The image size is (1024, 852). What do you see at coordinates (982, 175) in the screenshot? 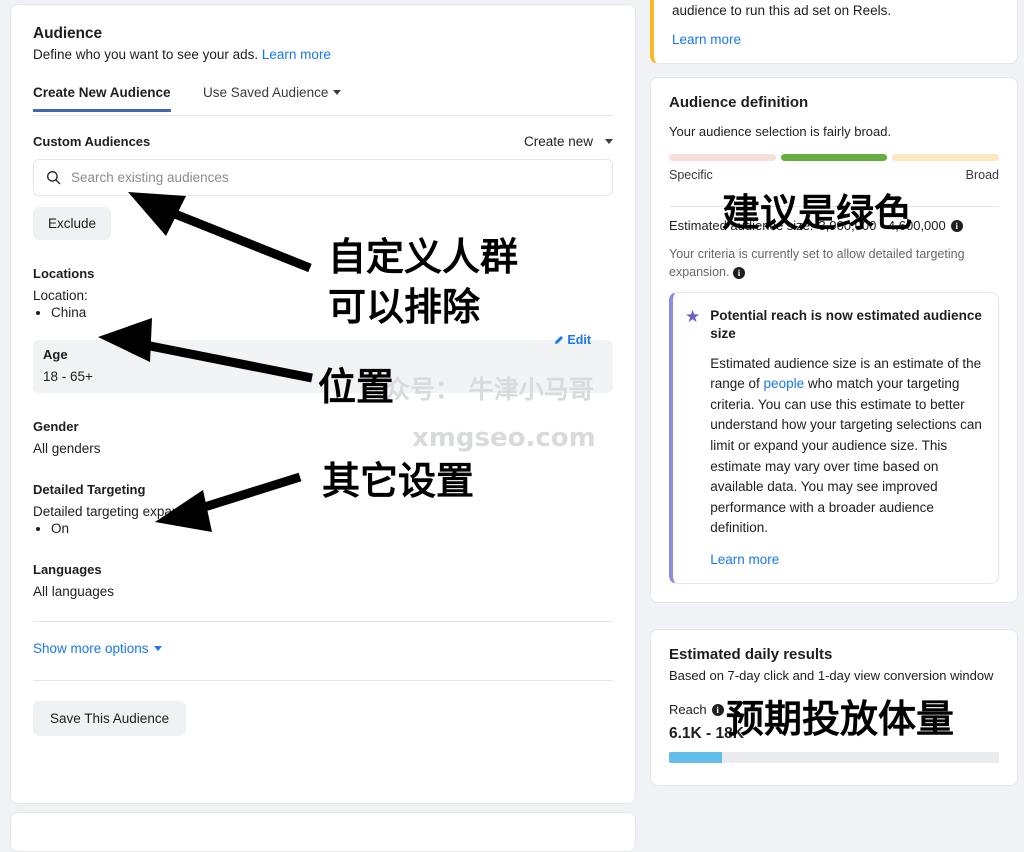
I see `meter-label-broad: Broad` at bounding box center [982, 175].